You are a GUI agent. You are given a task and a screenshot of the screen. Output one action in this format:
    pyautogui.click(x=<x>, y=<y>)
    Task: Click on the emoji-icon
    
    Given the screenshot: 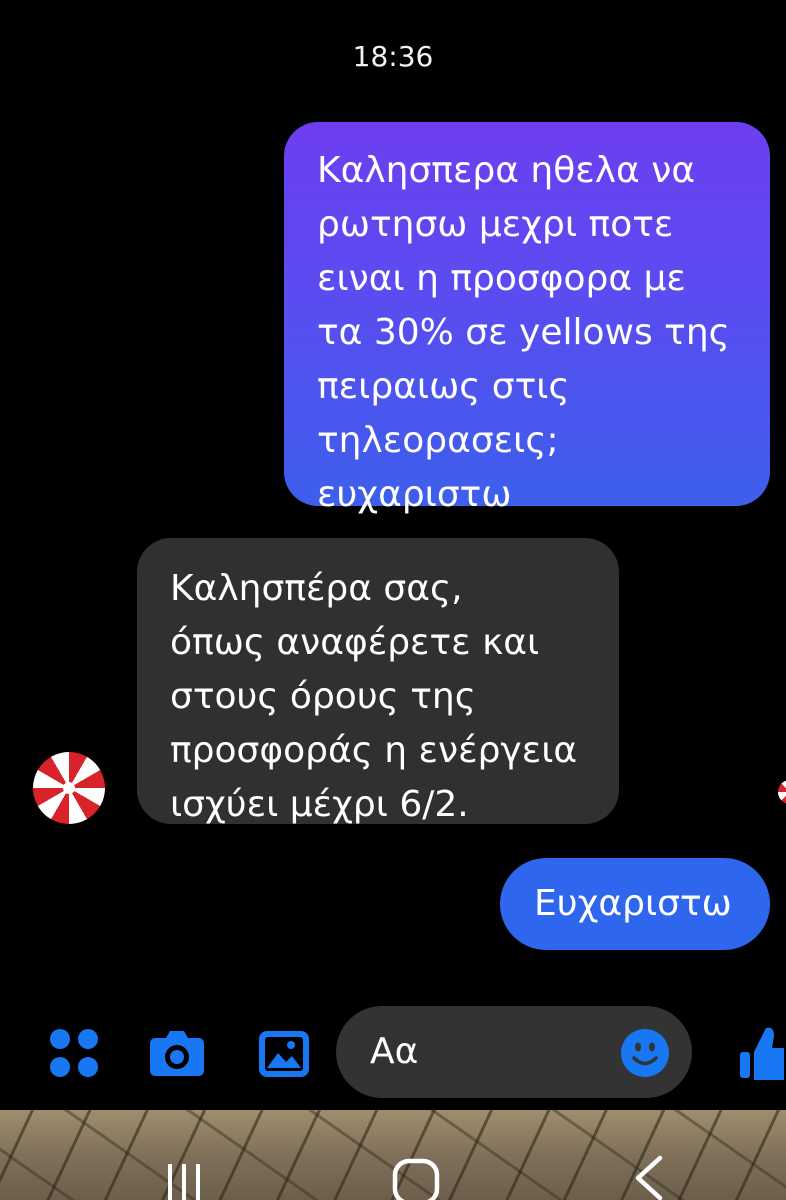 What is the action you would take?
    pyautogui.click(x=645, y=1053)
    